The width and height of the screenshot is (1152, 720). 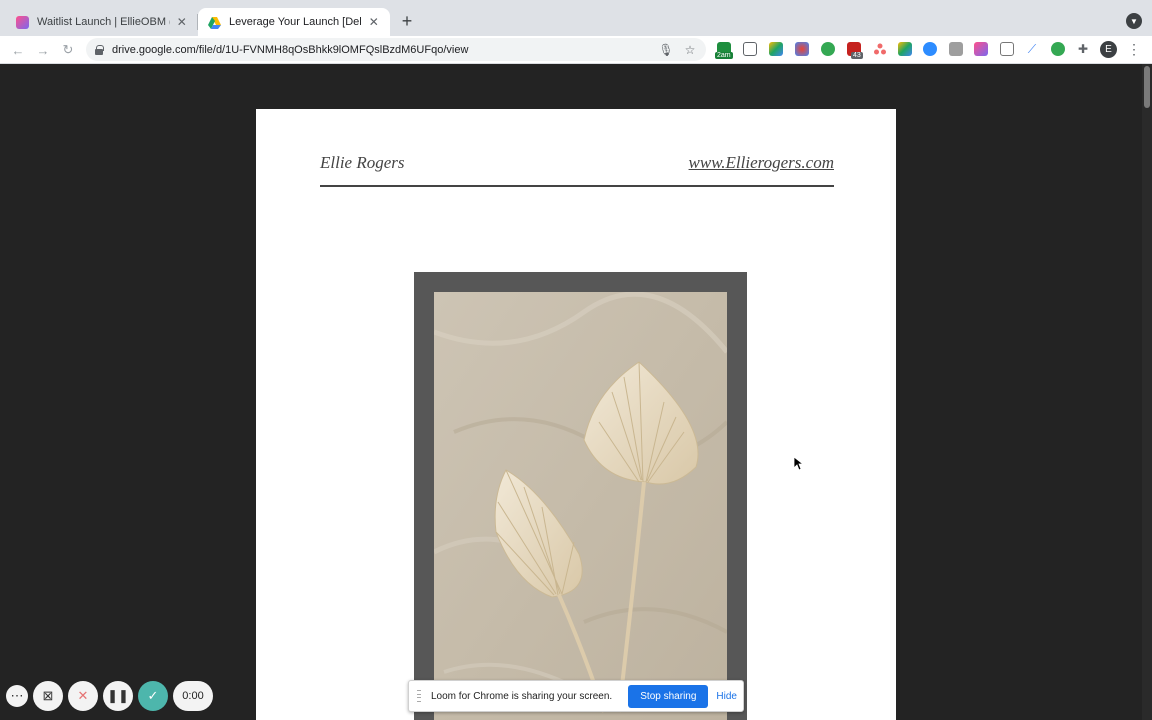 What do you see at coordinates (761, 163) in the screenshot?
I see `header-website-link: www.Ellierogers.com` at bounding box center [761, 163].